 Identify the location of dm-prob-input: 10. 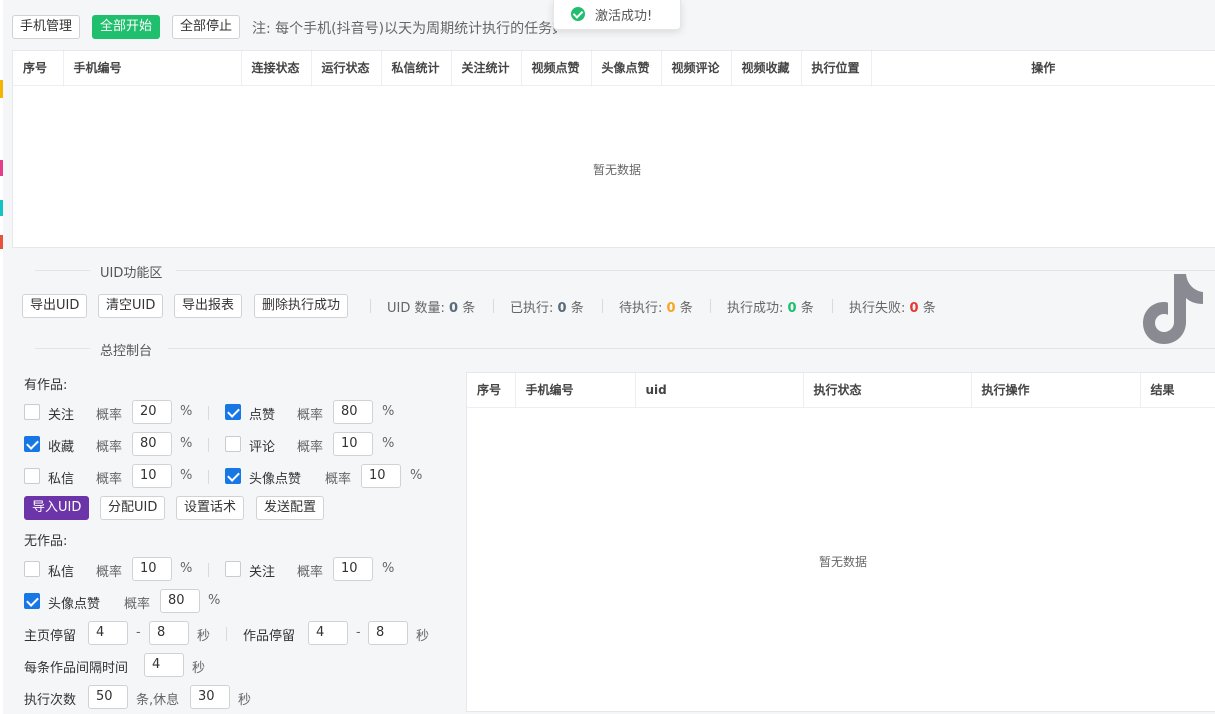
(152, 476).